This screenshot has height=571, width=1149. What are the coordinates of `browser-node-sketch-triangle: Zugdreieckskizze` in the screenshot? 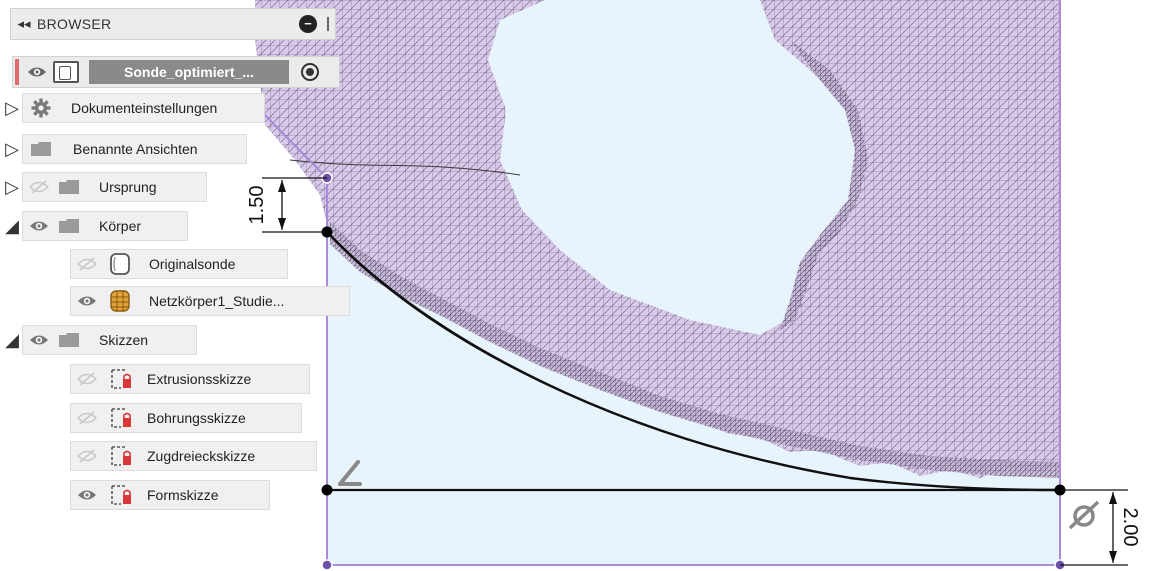 It's located at (193, 456).